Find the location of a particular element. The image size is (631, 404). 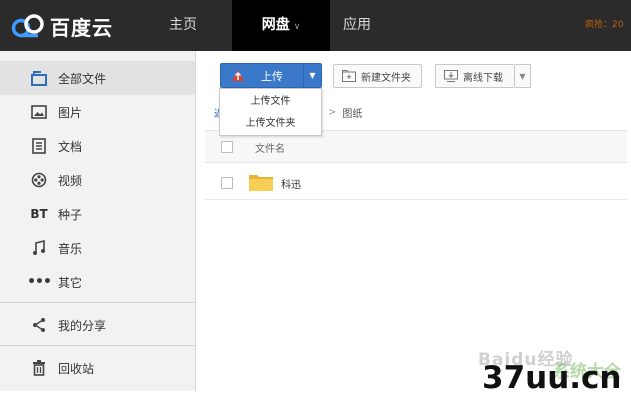

sidebar-item-label: 全部文件 is located at coordinates (82, 78).